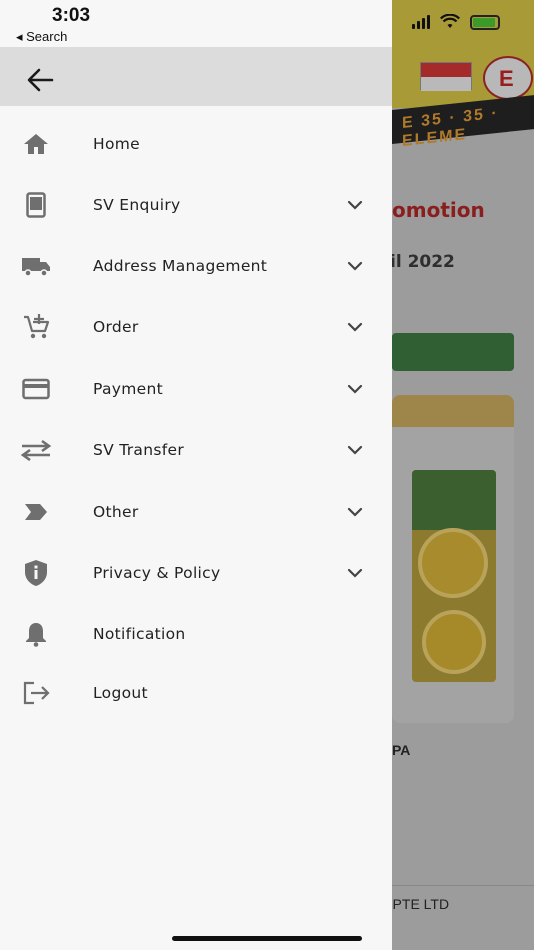  I want to click on promotion-button, so click(453, 352).